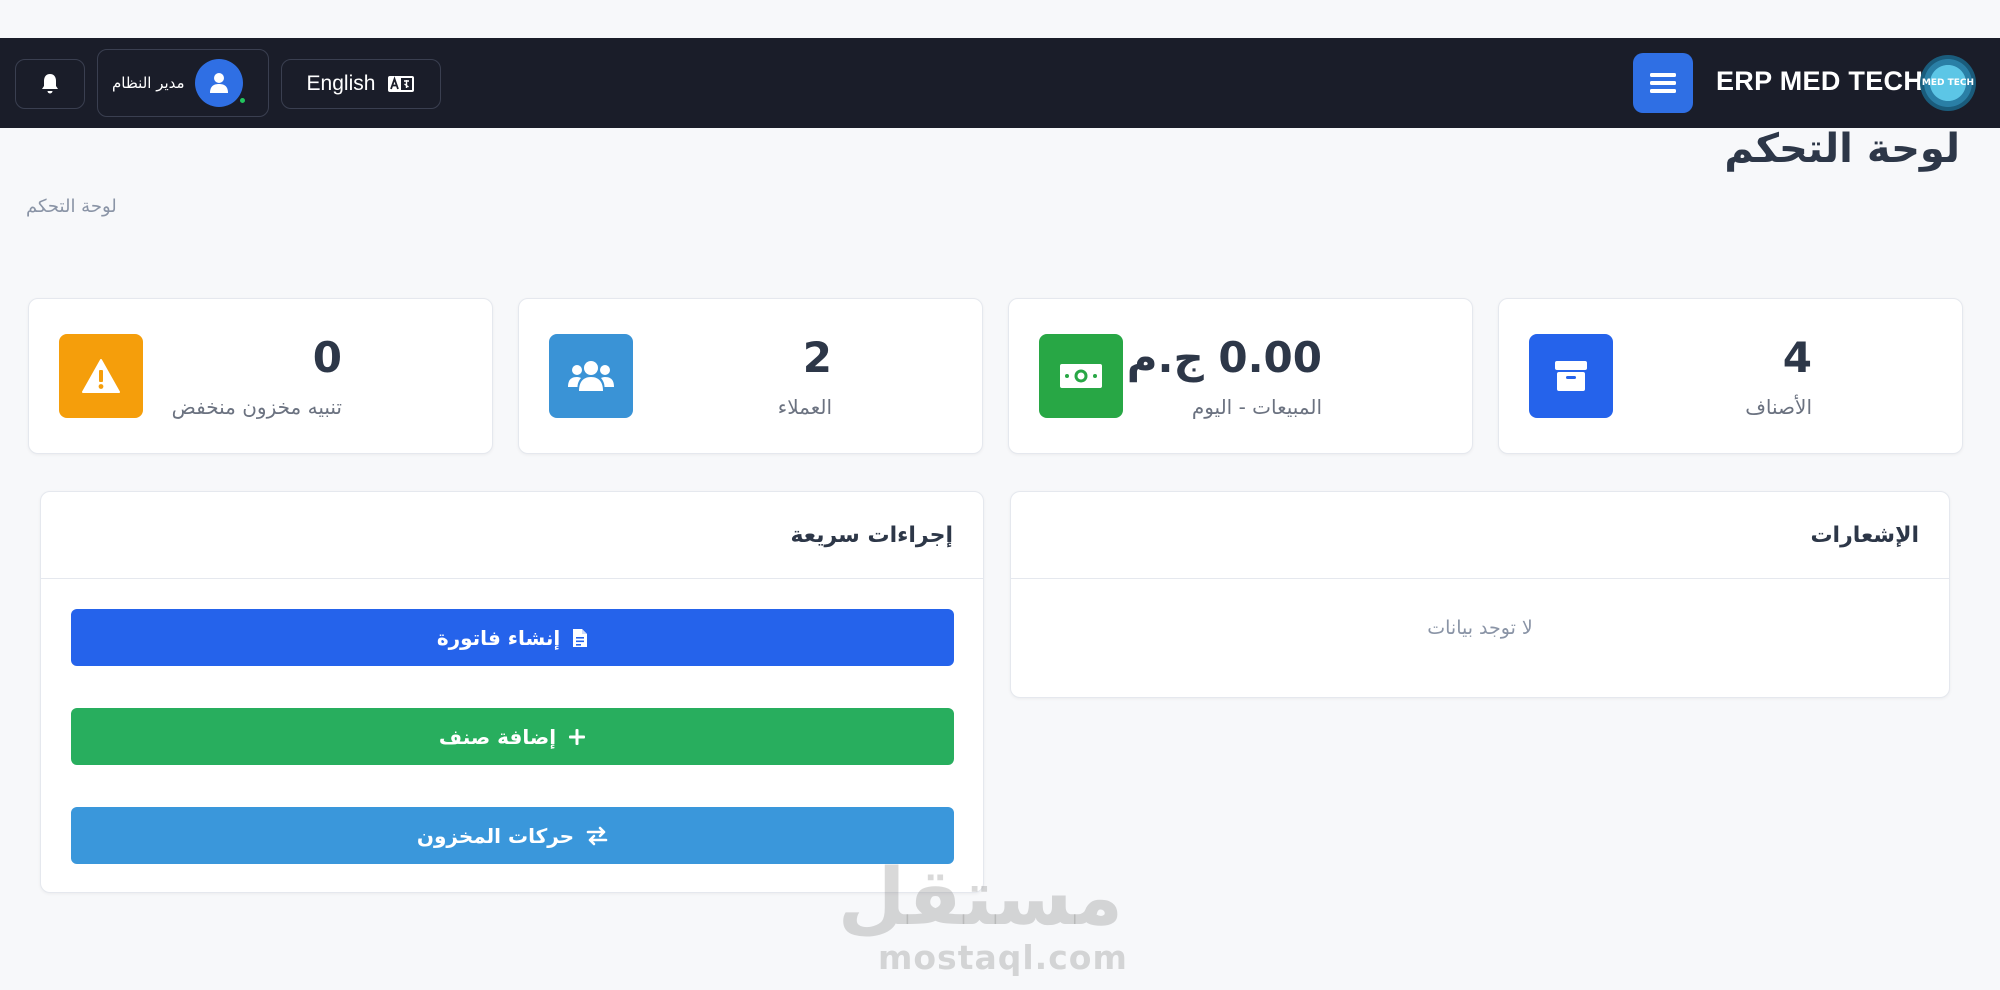 The width and height of the screenshot is (2000, 990). I want to click on page-title: لوحة التحكم, so click(1842, 149).